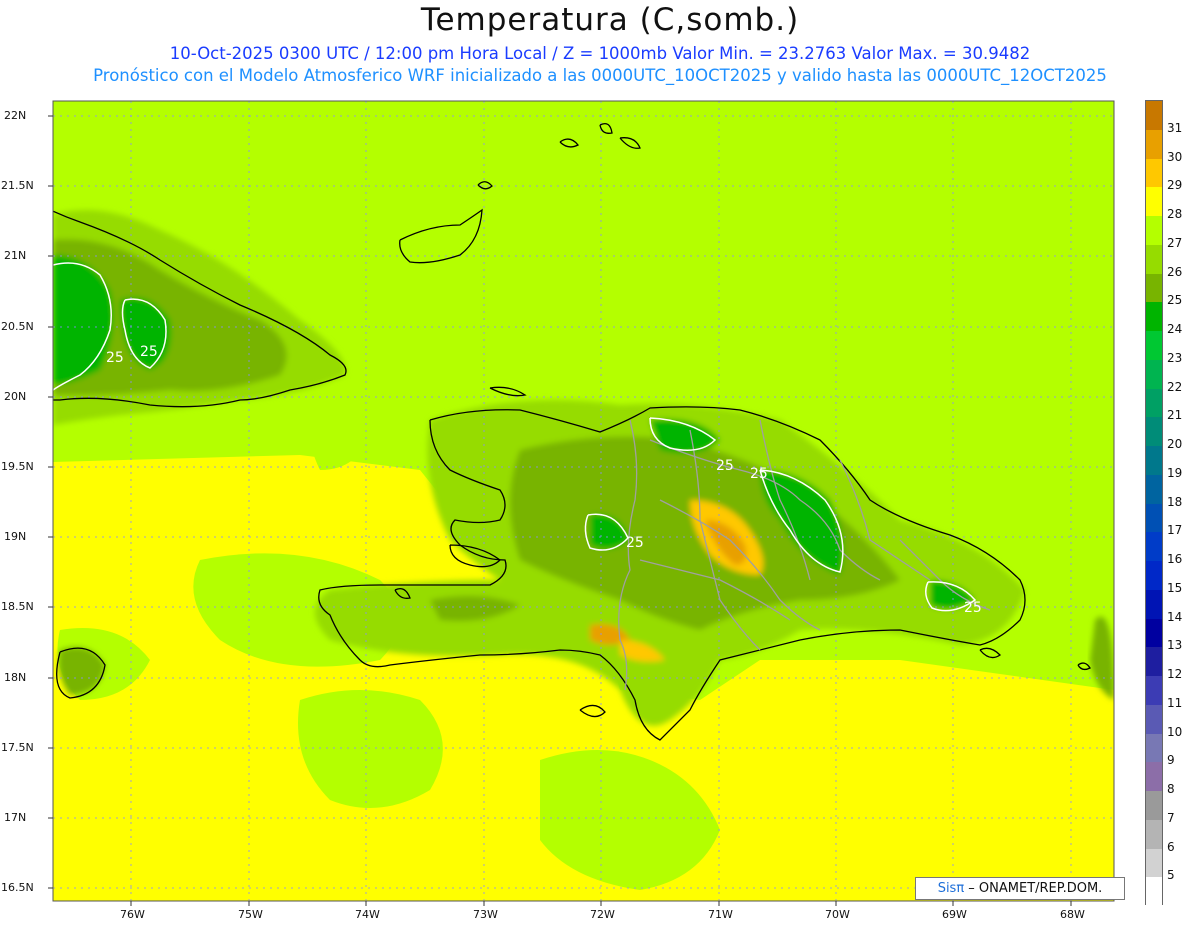  I want to click on lat-label: 21.5N, so click(17, 185).